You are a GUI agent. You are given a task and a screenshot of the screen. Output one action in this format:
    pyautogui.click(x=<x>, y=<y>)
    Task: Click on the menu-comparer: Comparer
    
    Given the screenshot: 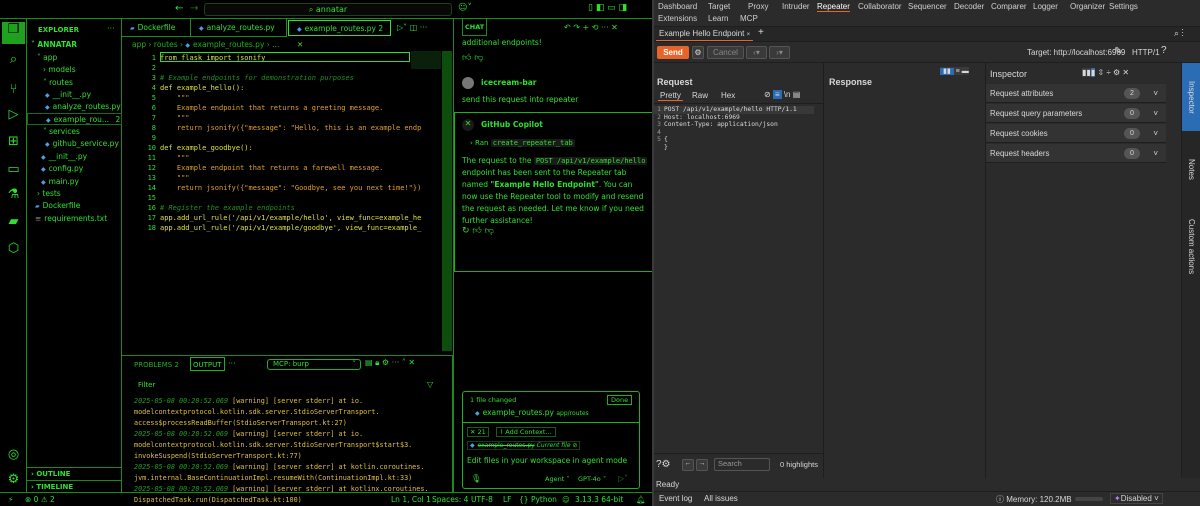 What is the action you would take?
    pyautogui.click(x=1009, y=6)
    